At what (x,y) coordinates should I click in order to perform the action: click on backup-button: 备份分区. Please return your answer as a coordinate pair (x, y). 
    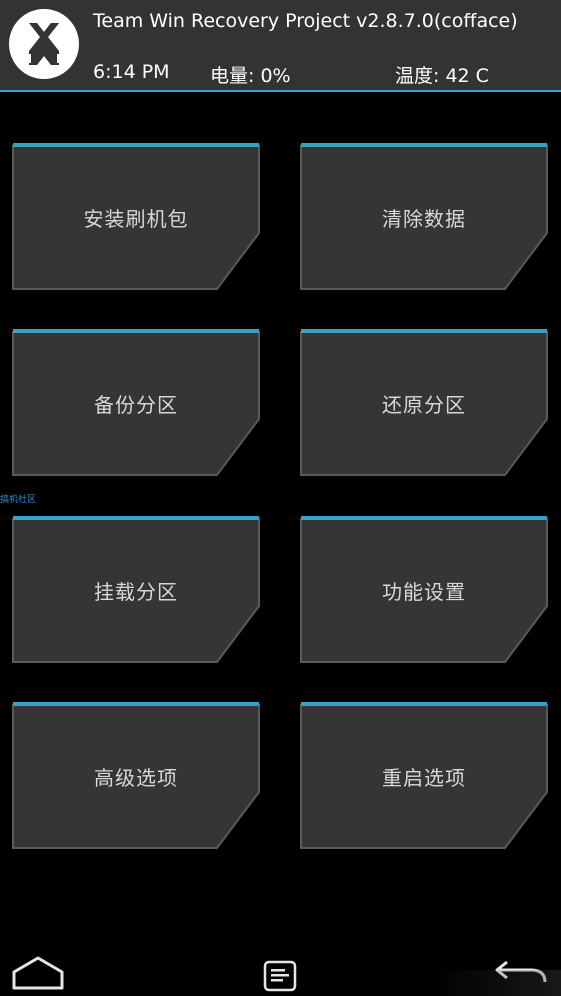
    Looking at the image, I should click on (136, 403).